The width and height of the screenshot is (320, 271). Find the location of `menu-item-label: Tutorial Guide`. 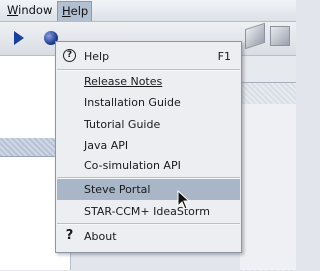

menu-item-label: Tutorial Guide is located at coordinates (122, 124).